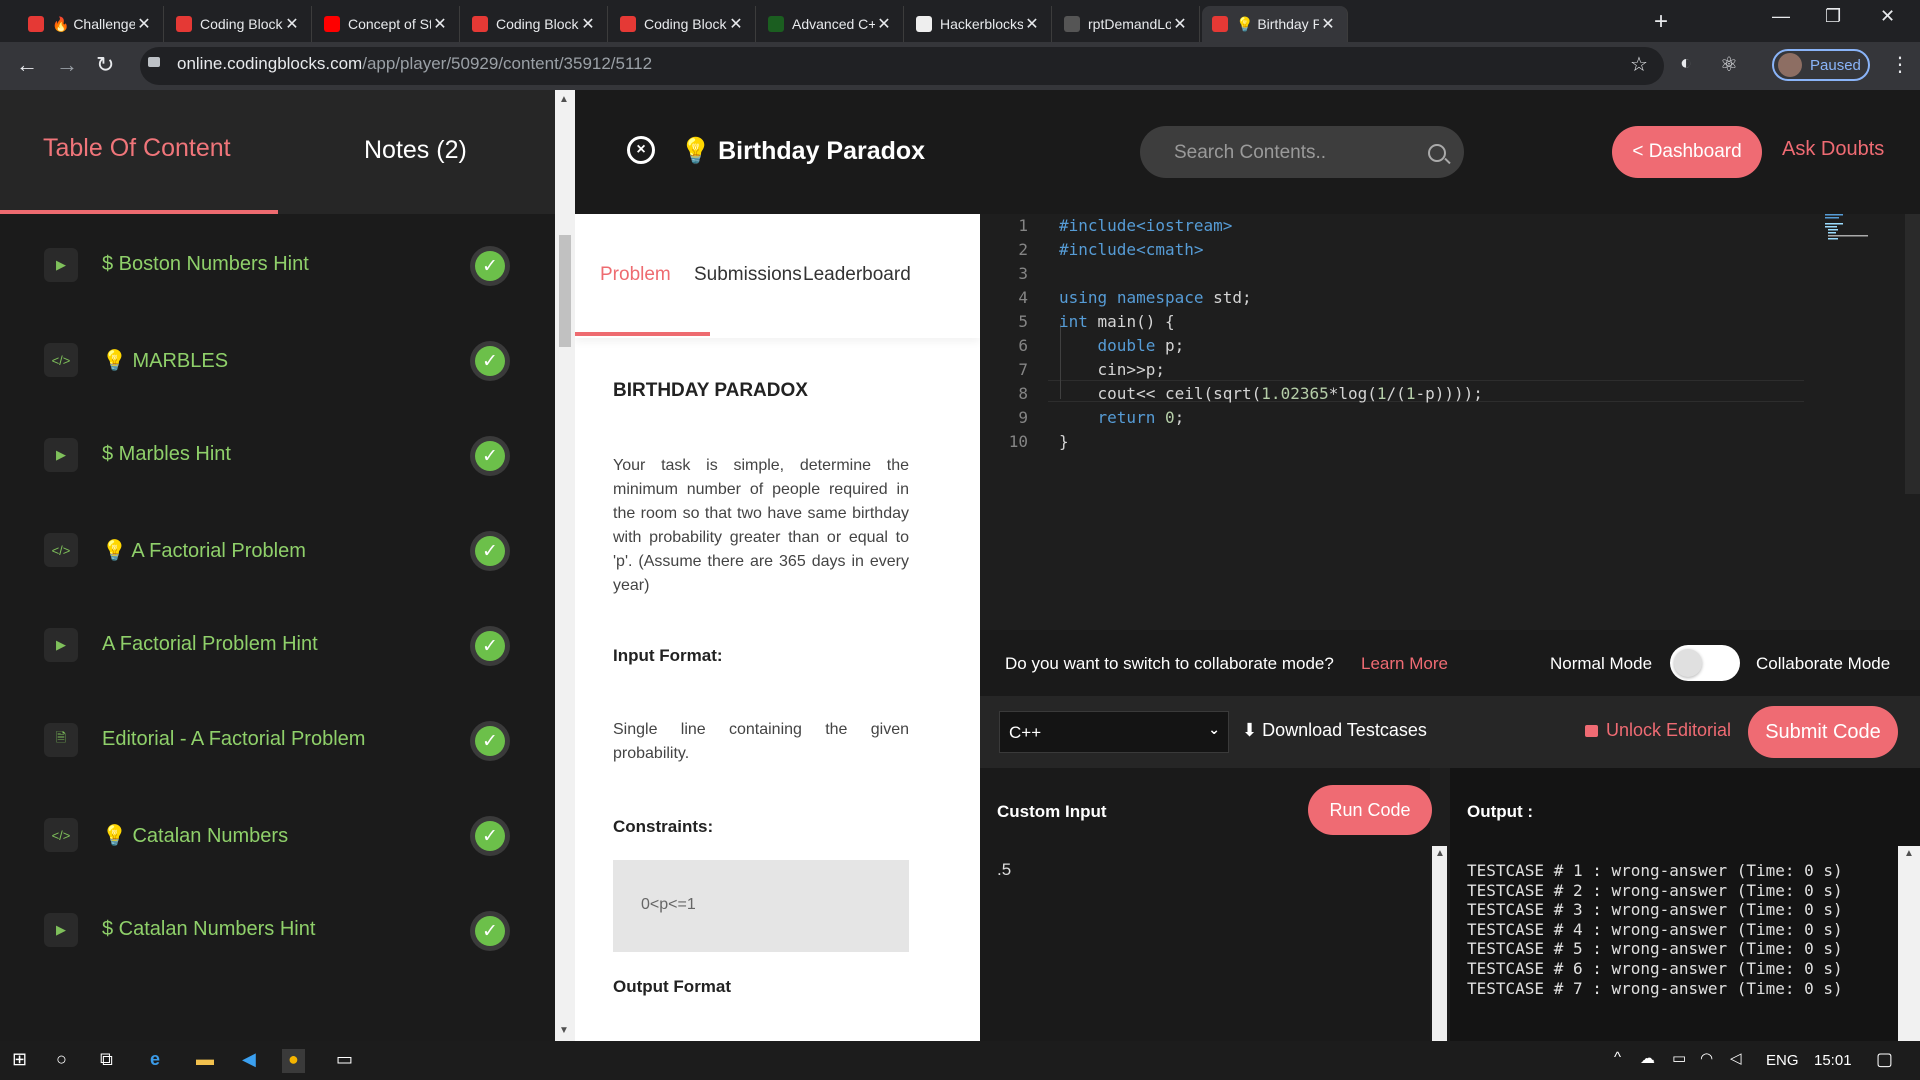 The image size is (1920, 1080). Describe the element at coordinates (1823, 732) in the screenshot. I see `submit-code-button: Submit Code` at that location.